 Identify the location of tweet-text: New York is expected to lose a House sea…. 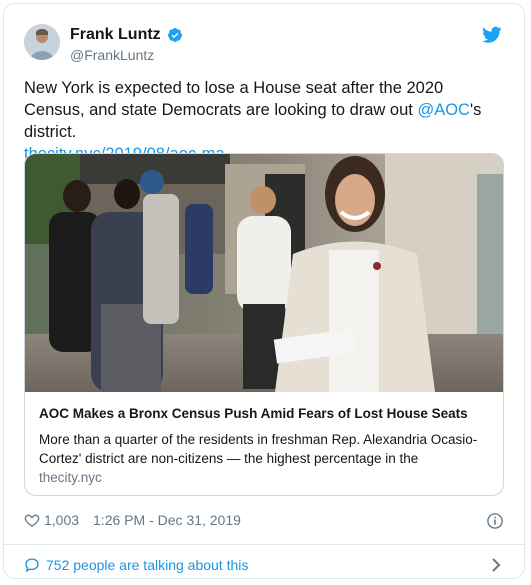
(265, 121).